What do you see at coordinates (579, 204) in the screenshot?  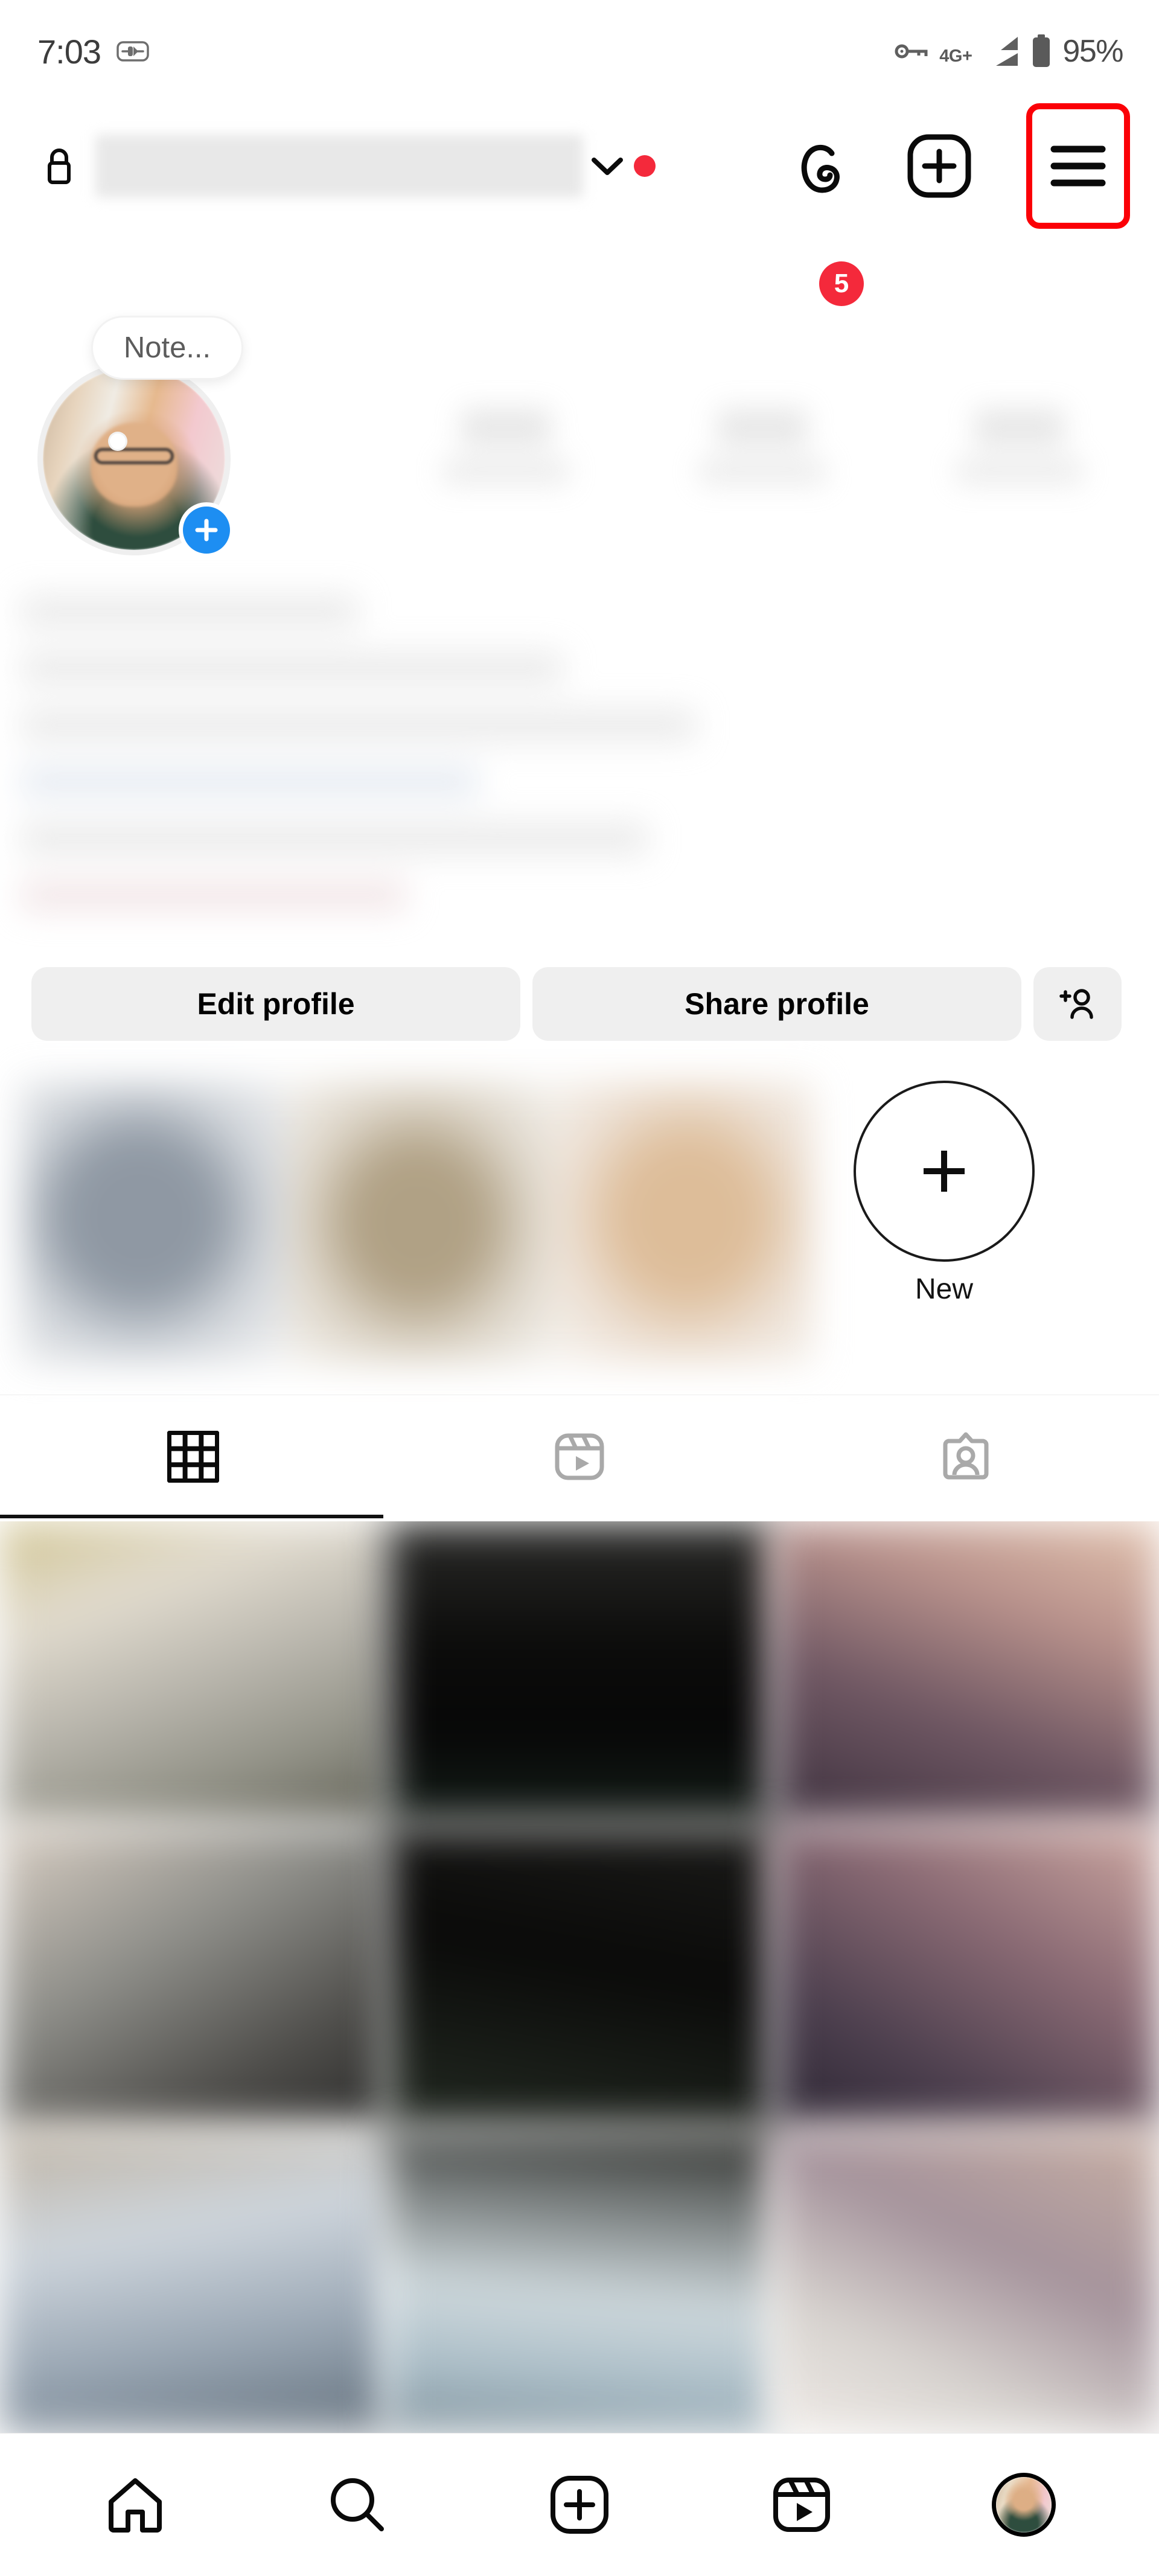 I see `top-navigation-bar: 5` at bounding box center [579, 204].